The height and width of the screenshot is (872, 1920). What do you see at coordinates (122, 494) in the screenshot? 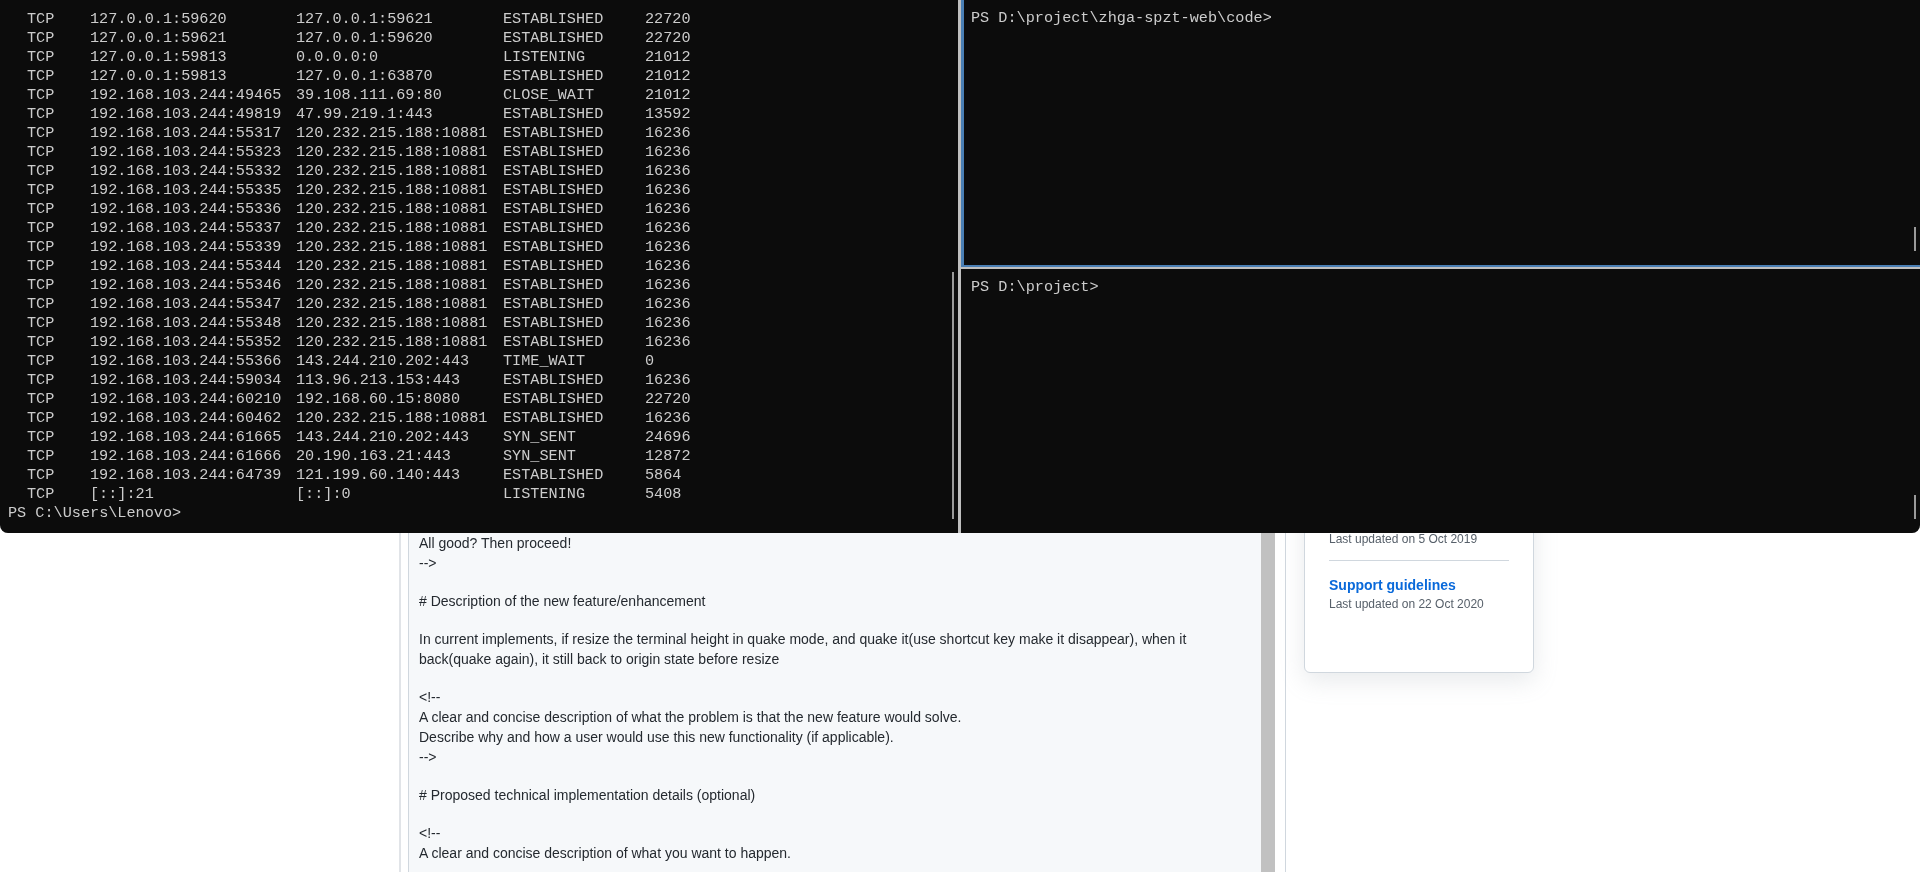
I see `local-address-text: [::]:21` at bounding box center [122, 494].